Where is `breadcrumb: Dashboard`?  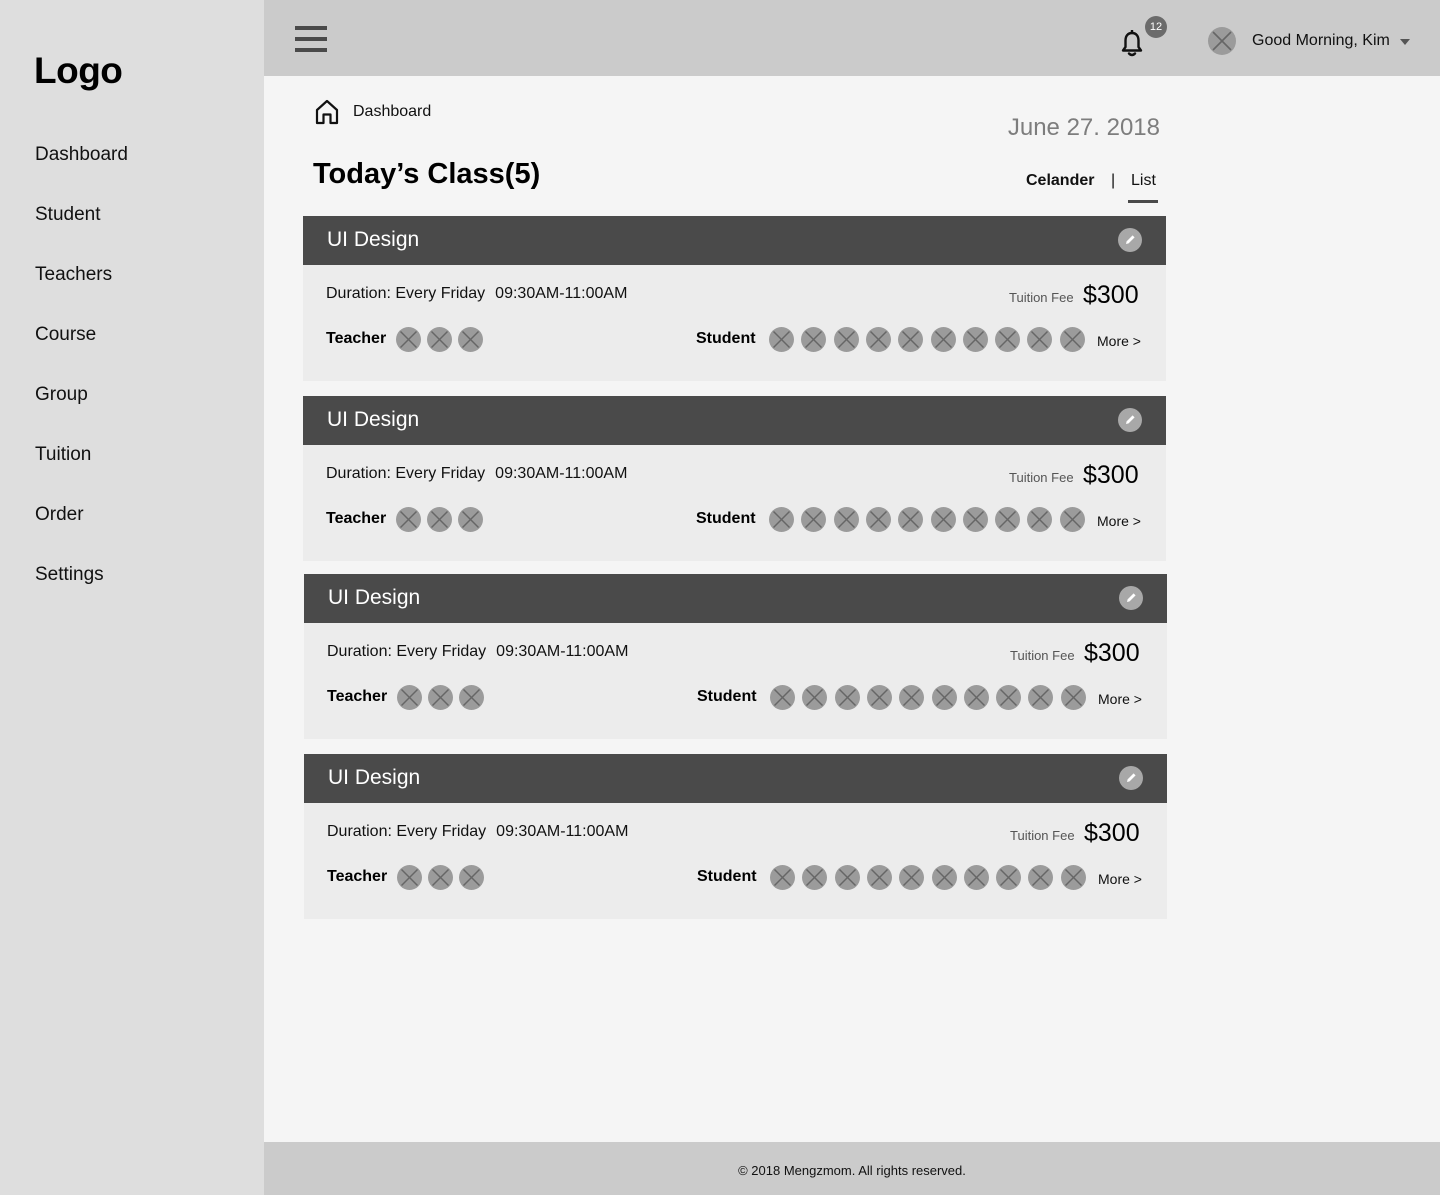 breadcrumb: Dashboard is located at coordinates (373, 112).